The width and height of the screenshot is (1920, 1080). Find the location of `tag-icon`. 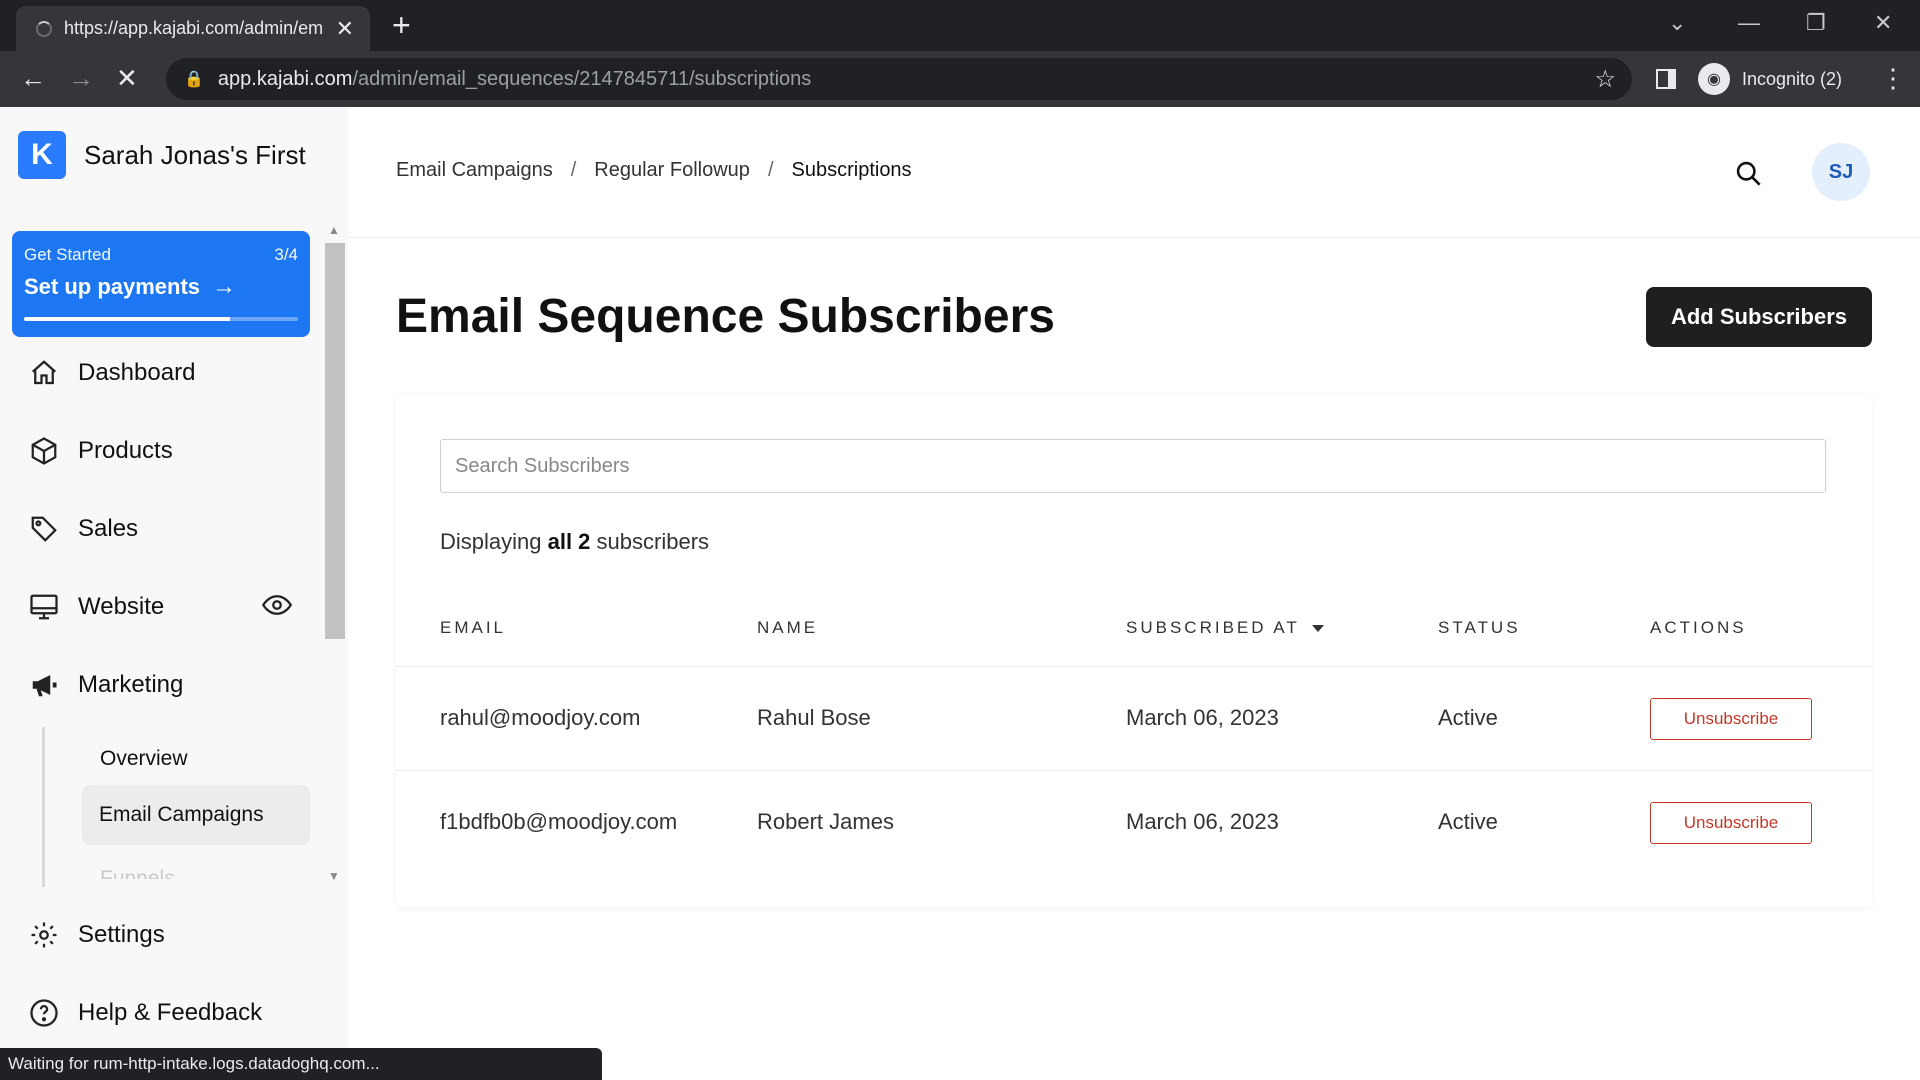

tag-icon is located at coordinates (44, 529).